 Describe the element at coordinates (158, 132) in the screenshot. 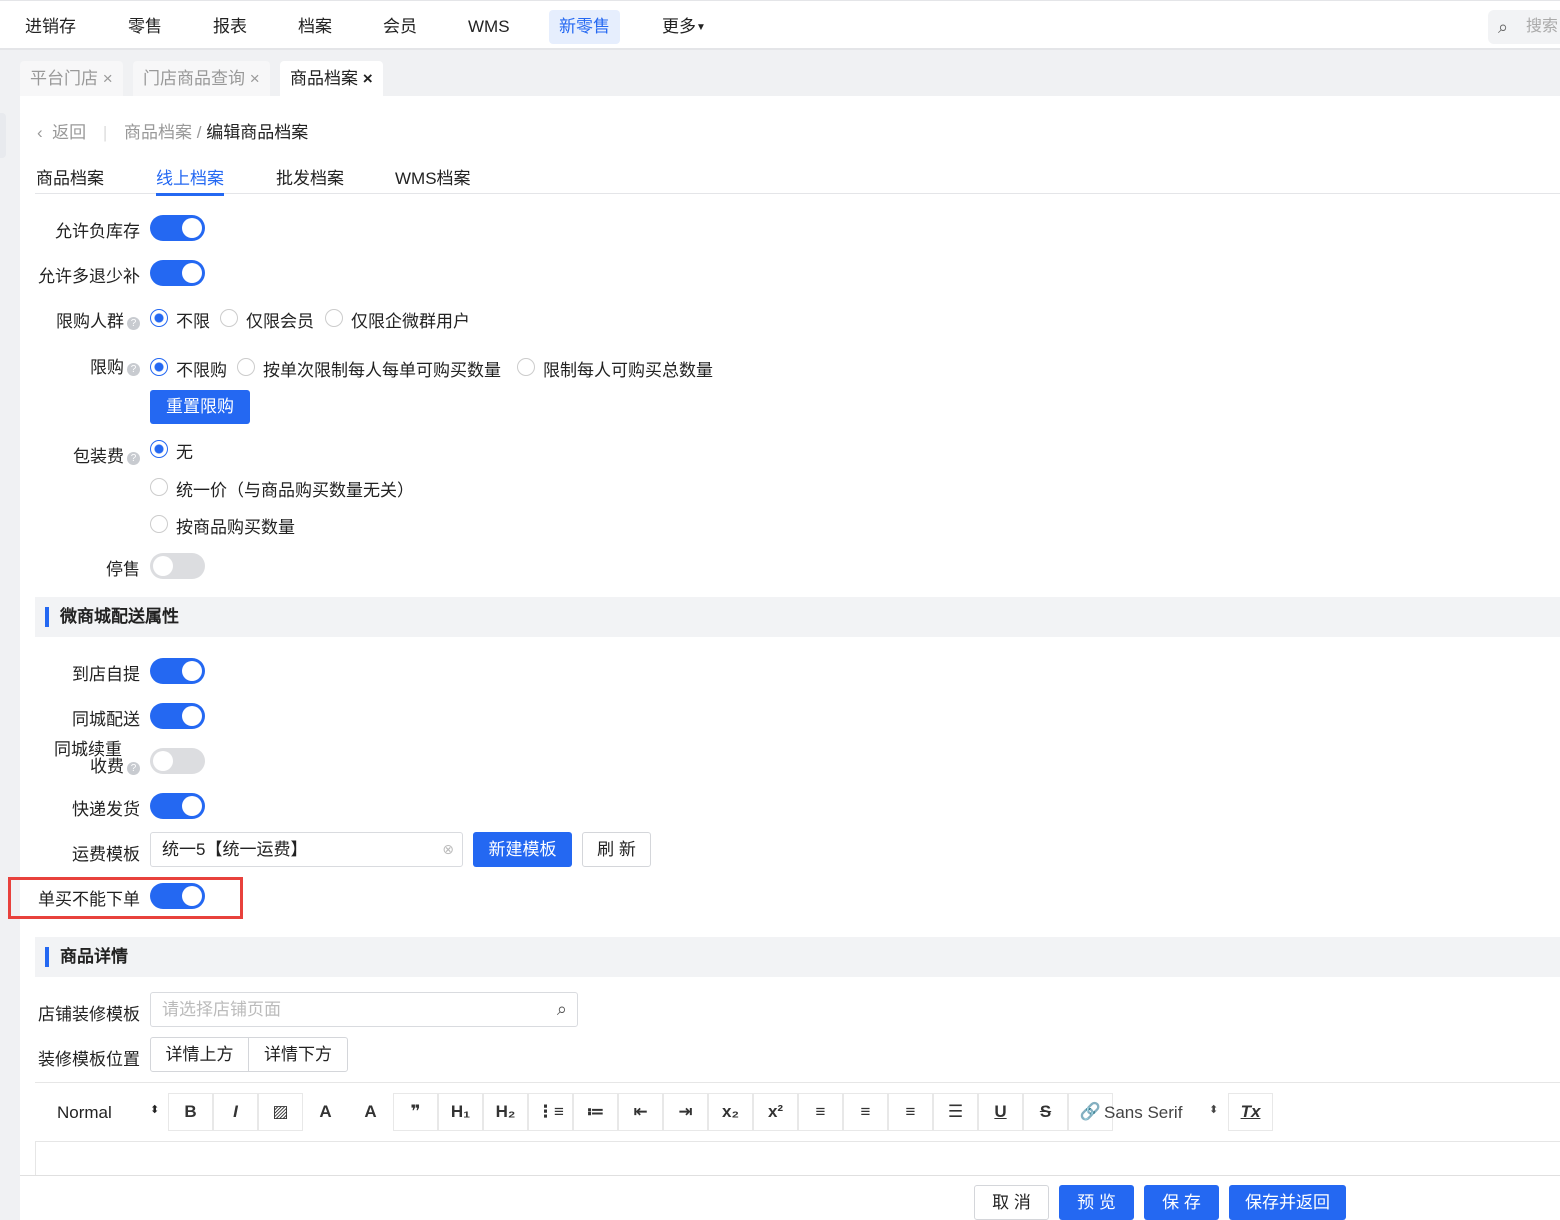

I see `breadcrumb-parent: 商品档案` at that location.